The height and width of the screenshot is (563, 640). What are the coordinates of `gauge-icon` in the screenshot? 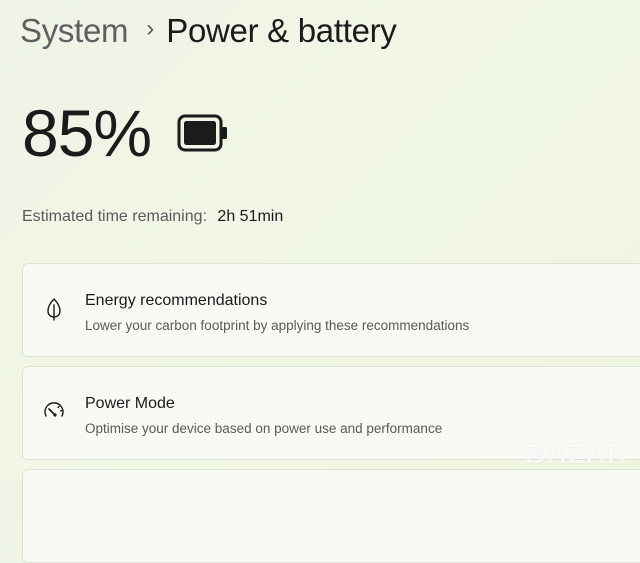 It's located at (54, 409).